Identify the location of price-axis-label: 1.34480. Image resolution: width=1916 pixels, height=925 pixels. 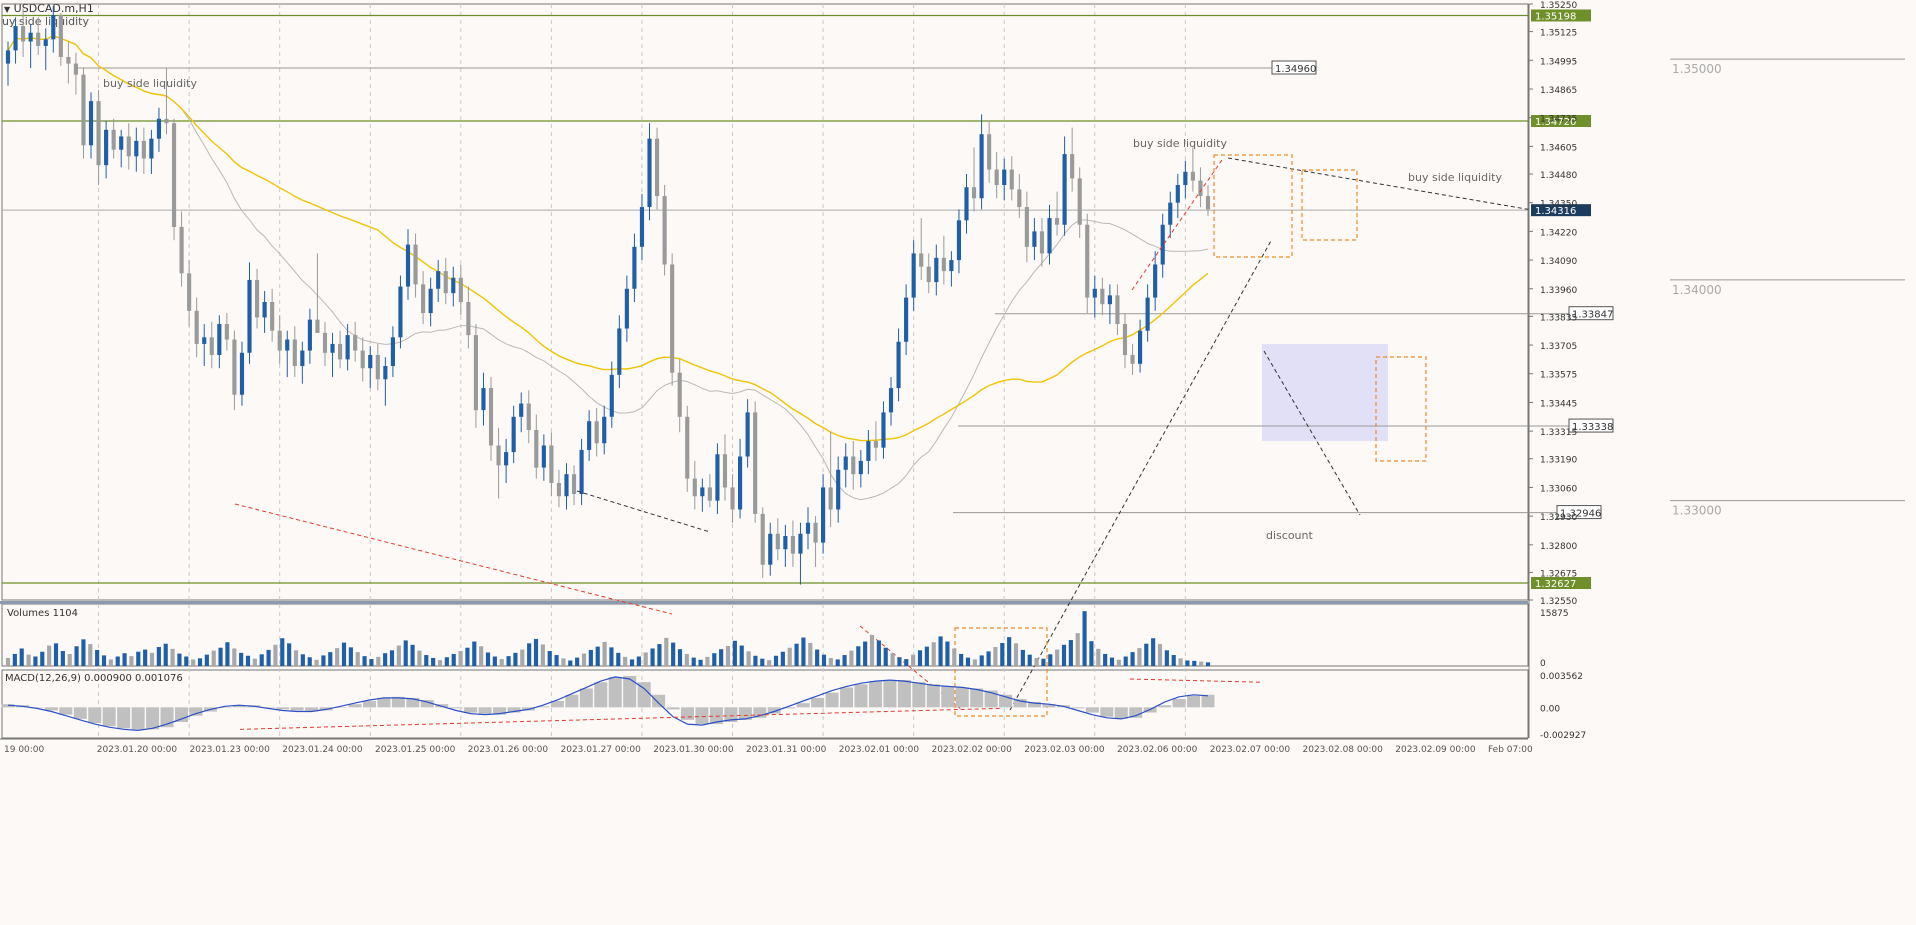
(1558, 176).